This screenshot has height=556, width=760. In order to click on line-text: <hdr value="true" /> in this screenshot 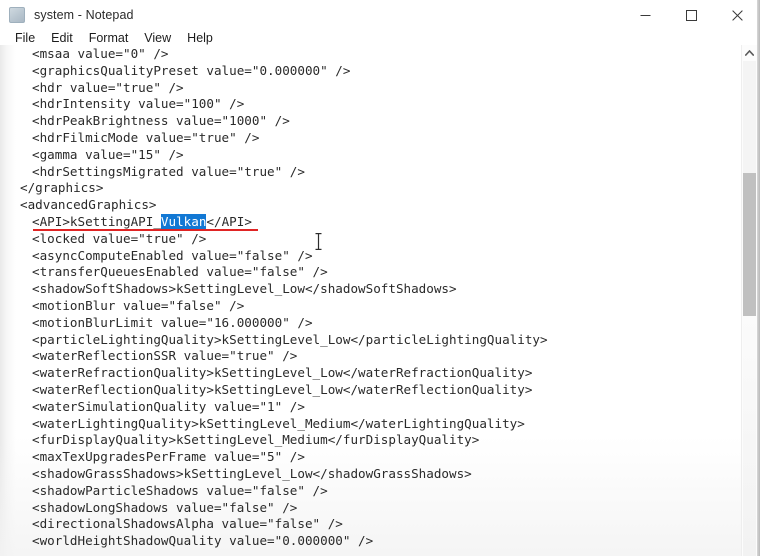, I will do `click(108, 87)`.